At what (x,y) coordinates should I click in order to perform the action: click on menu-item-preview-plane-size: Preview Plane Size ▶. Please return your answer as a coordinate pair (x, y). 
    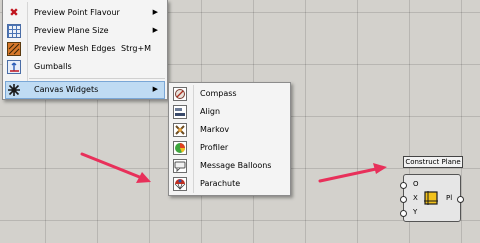
    Looking at the image, I should click on (85, 31).